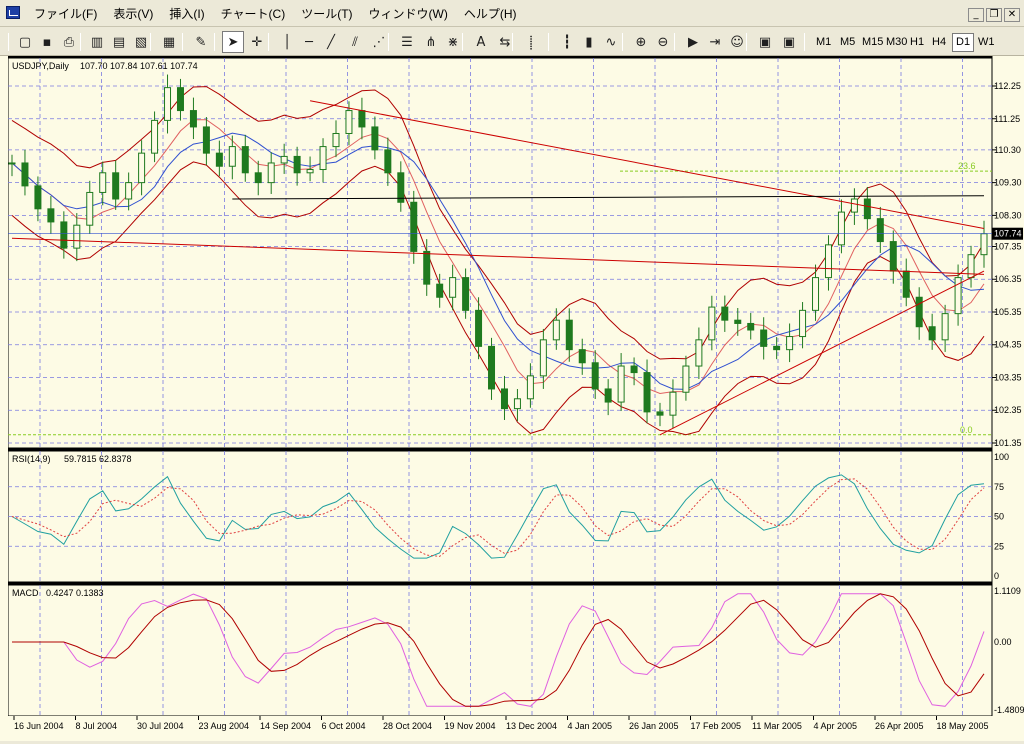  Describe the element at coordinates (567, 42) in the screenshot. I see `bar-chart-icon: ┇` at that location.